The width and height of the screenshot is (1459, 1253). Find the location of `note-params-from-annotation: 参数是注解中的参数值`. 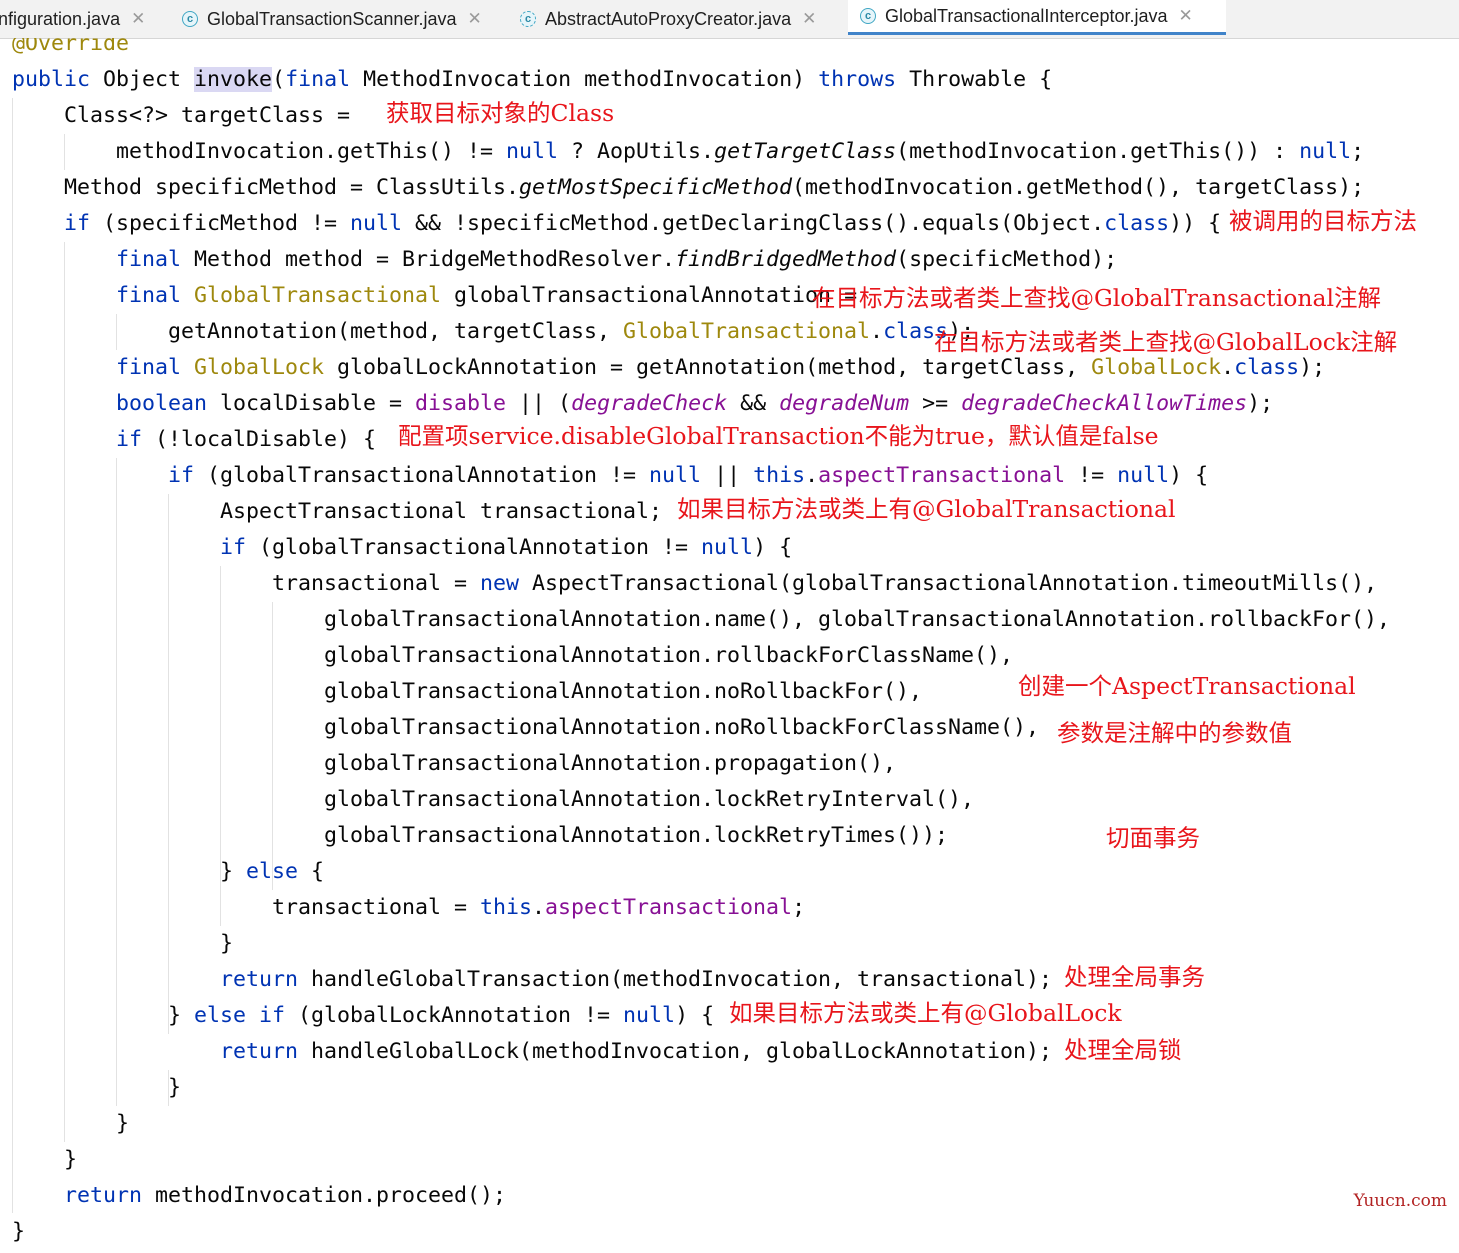

note-params-from-annotation: 参数是注解中的参数值 is located at coordinates (1174, 733).